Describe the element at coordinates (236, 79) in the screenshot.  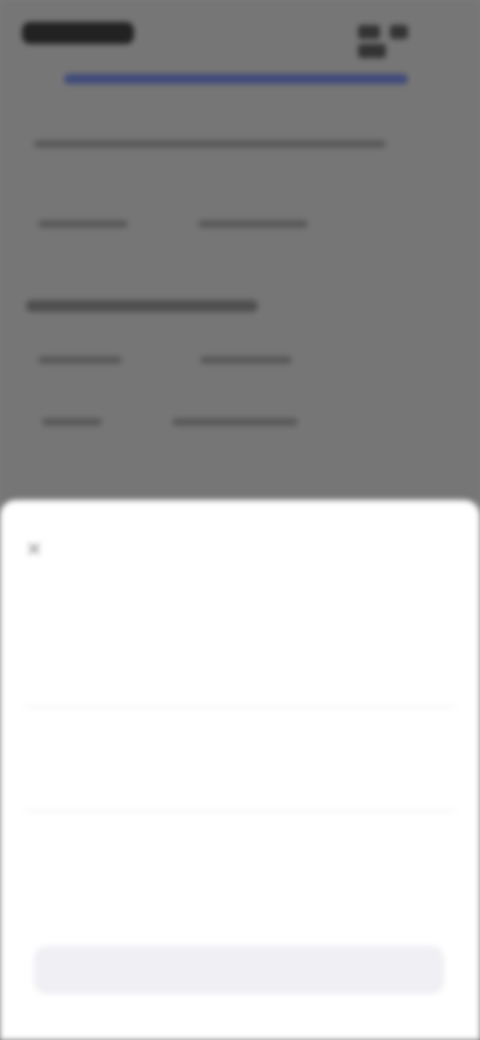
I see `background-link` at that location.